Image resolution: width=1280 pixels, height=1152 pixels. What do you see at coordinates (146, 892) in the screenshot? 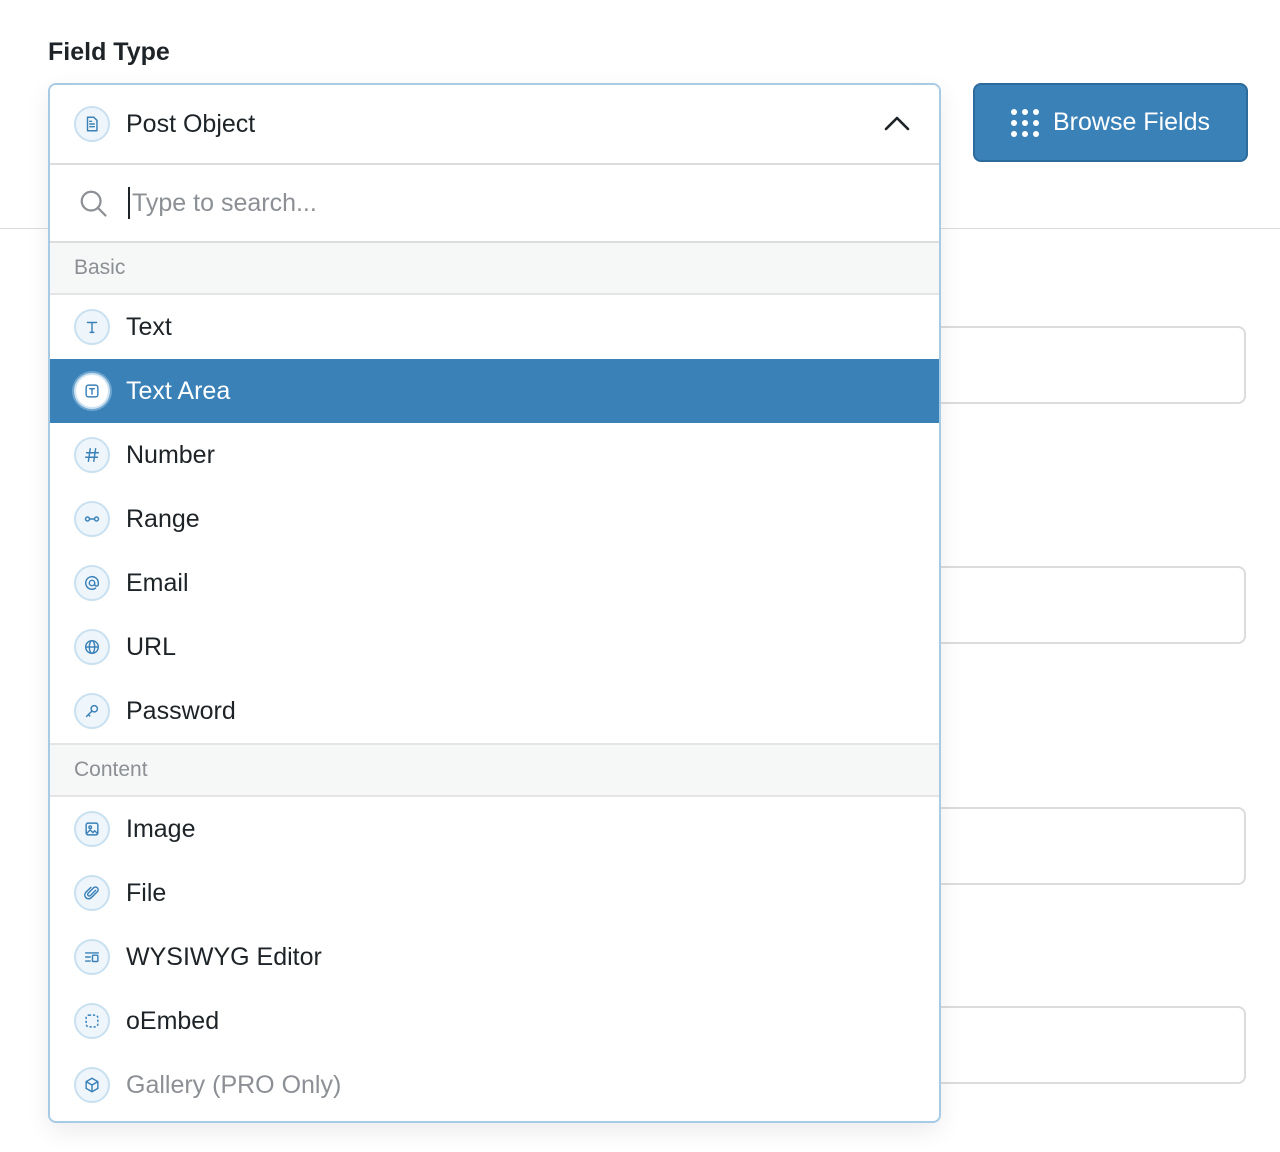
I see `option-label: File` at bounding box center [146, 892].